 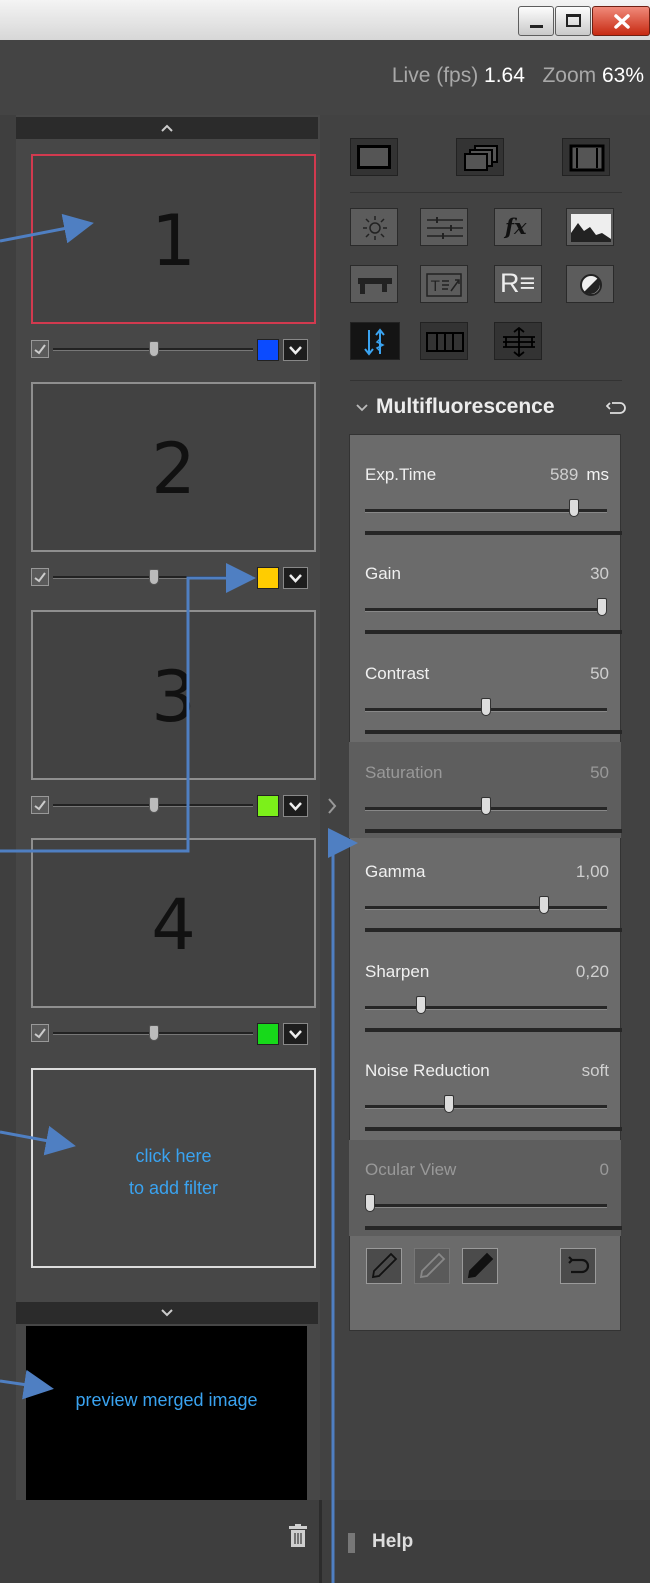 I want to click on callout-arrow-preview, so click(x=27, y=1384).